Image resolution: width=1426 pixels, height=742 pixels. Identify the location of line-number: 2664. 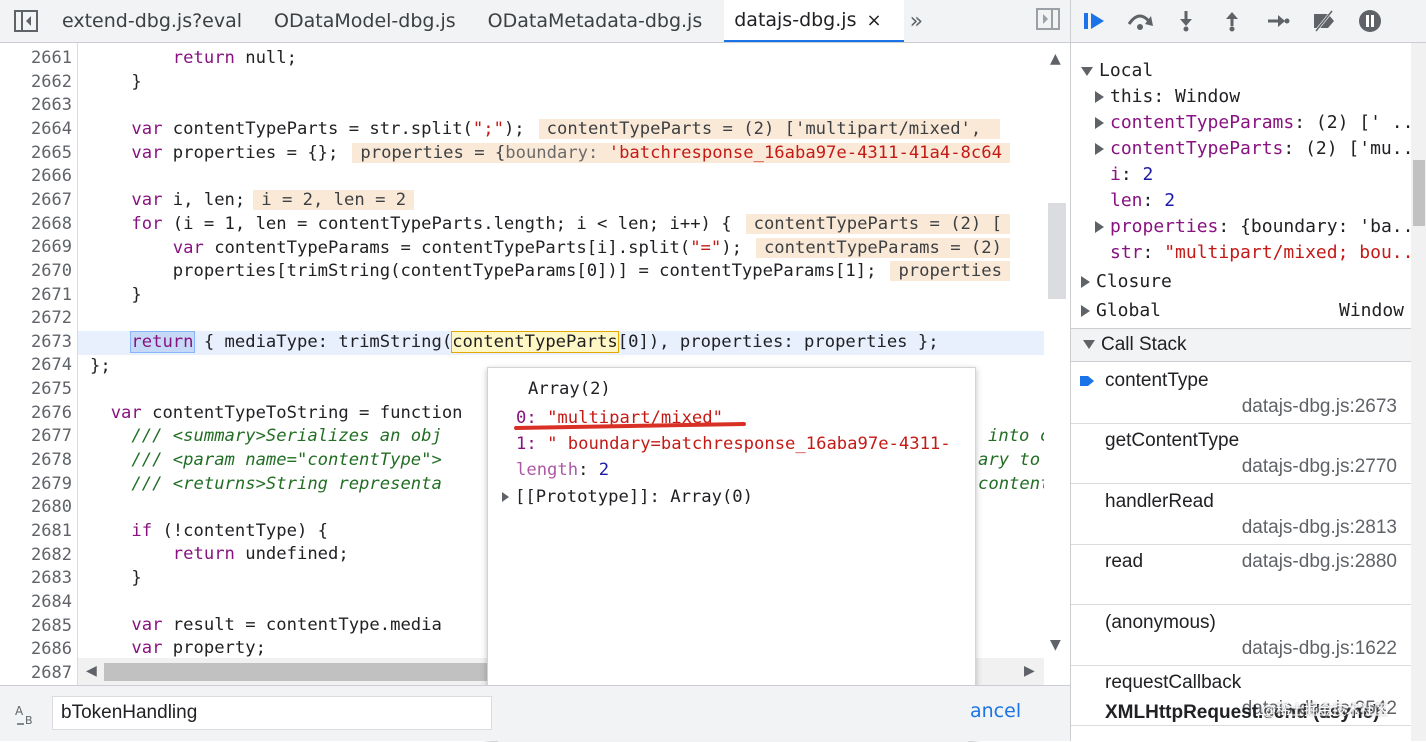
(36, 130).